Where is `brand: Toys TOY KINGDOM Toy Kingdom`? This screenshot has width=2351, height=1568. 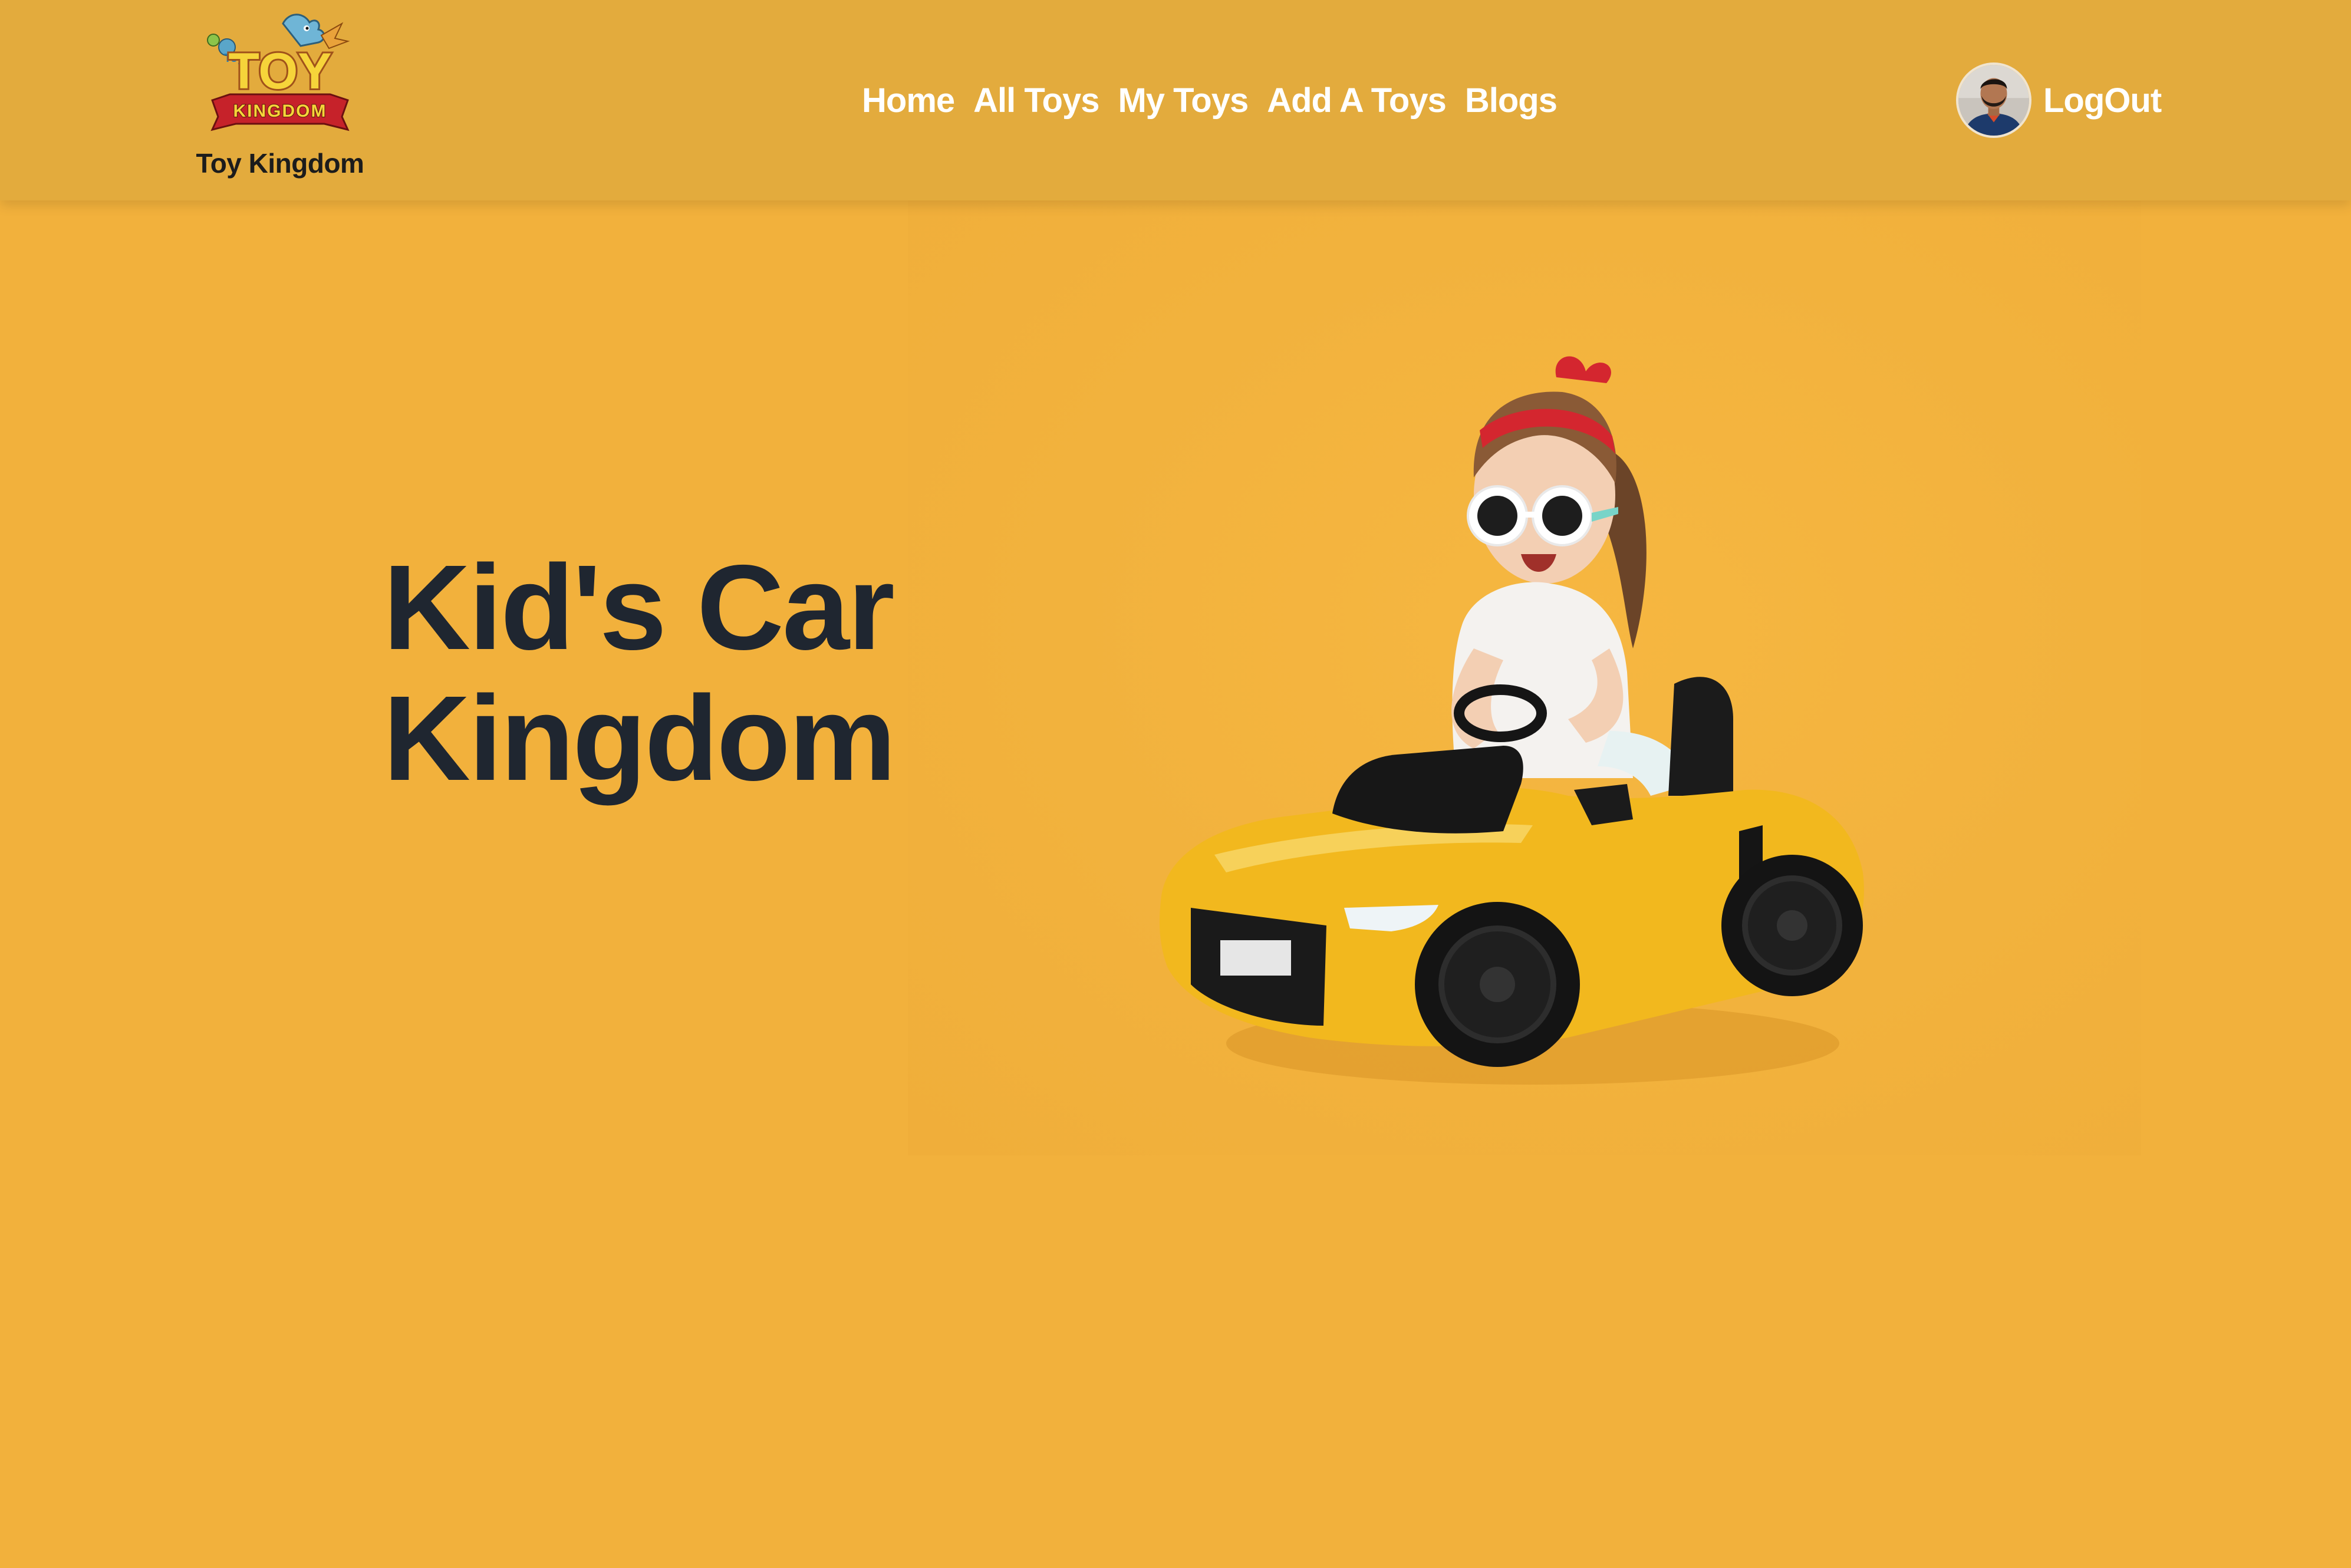 brand: Toys TOY KINGDOM Toy Kingdom is located at coordinates (280, 100).